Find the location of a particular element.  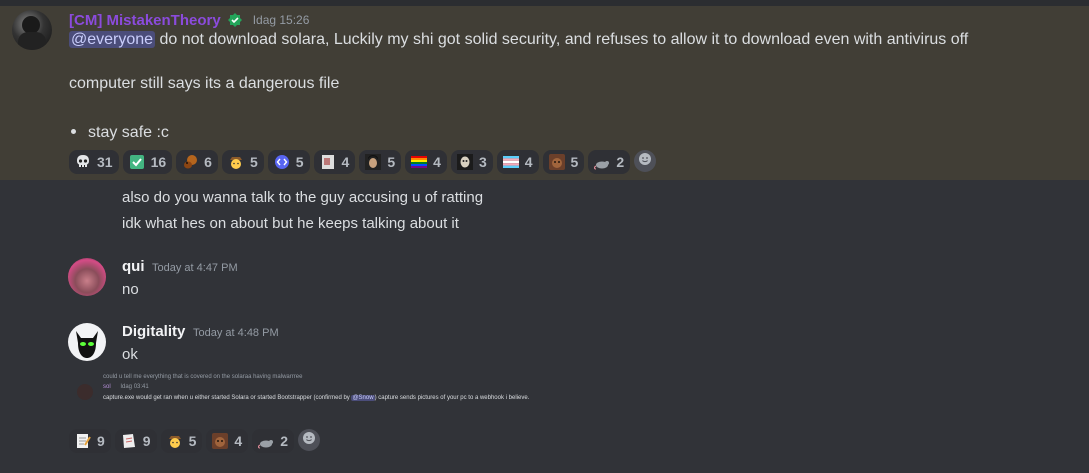

message-timestamp: Idag 15:26 is located at coordinates (281, 20).